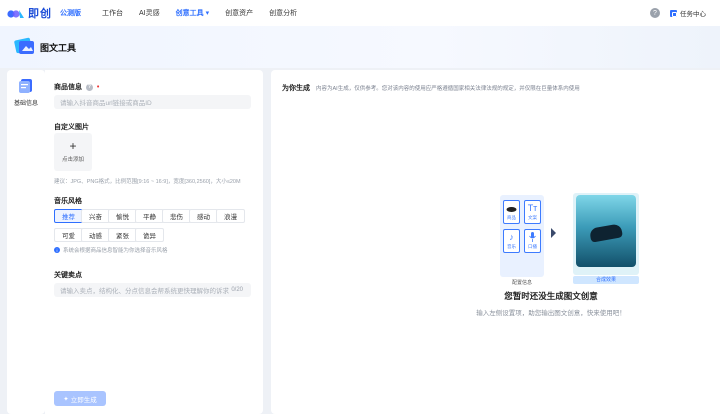 The image size is (720, 414). I want to click on upload-label: 点击添加, so click(72, 160).